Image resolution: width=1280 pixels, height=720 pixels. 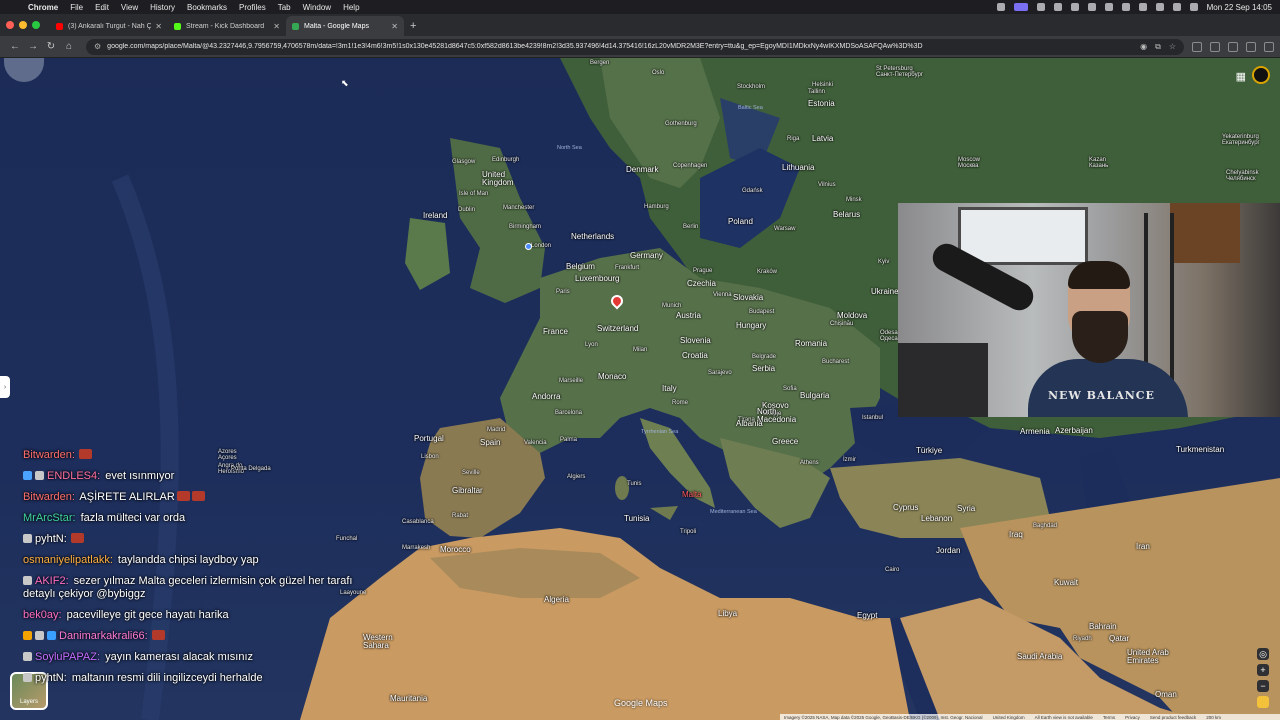 What do you see at coordinates (702, 271) in the screenshot?
I see `map-label-city: Prague` at bounding box center [702, 271].